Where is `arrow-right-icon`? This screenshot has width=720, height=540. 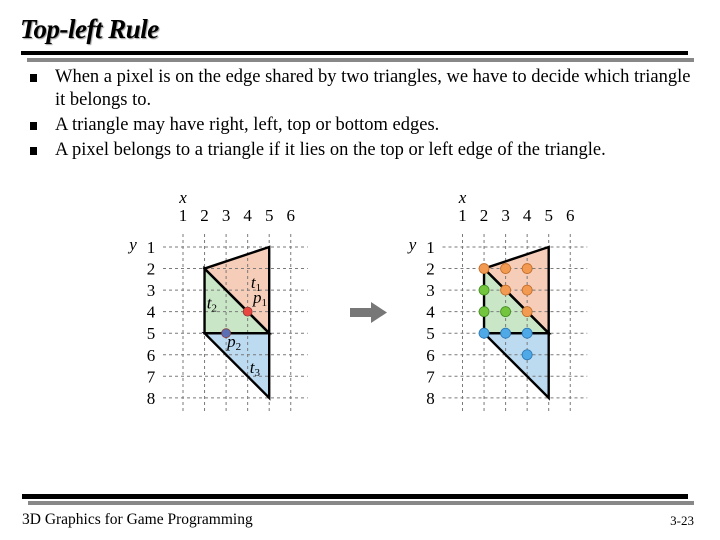 arrow-right-icon is located at coordinates (368, 312).